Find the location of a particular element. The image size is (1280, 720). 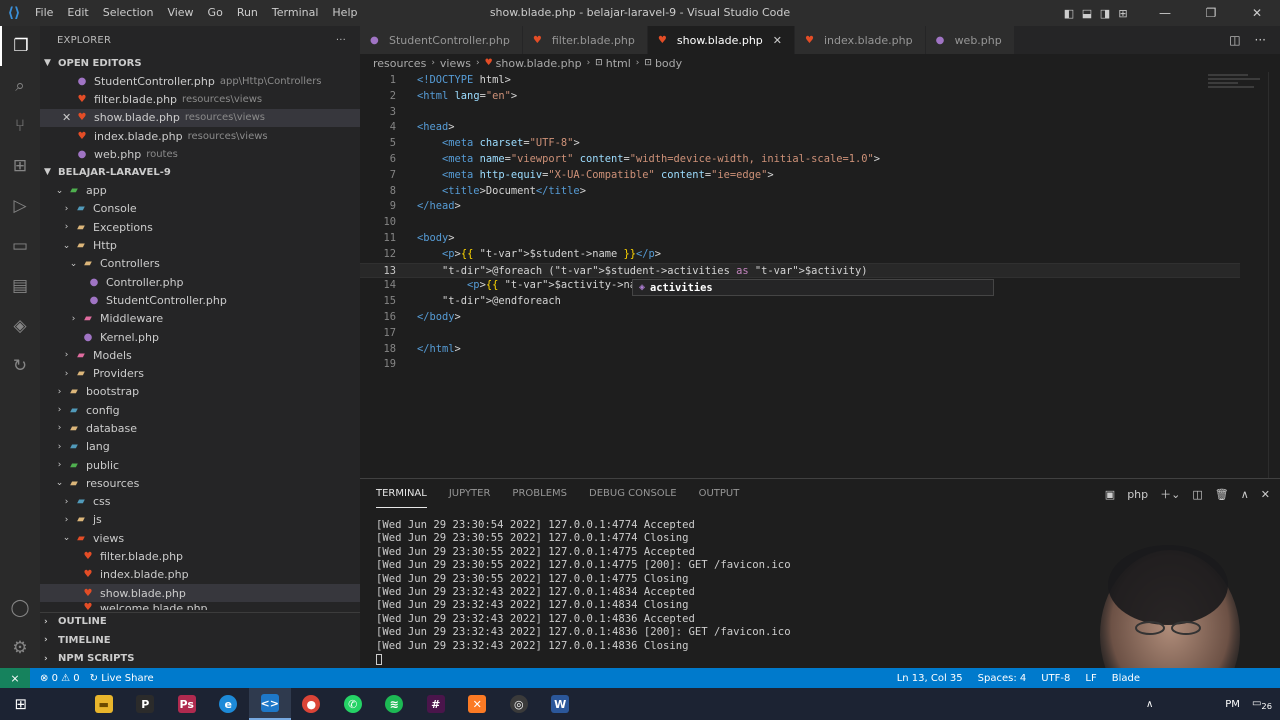

open-editor-item-active: ✕ ♥ show.blade.php resources\views is located at coordinates (200, 117).